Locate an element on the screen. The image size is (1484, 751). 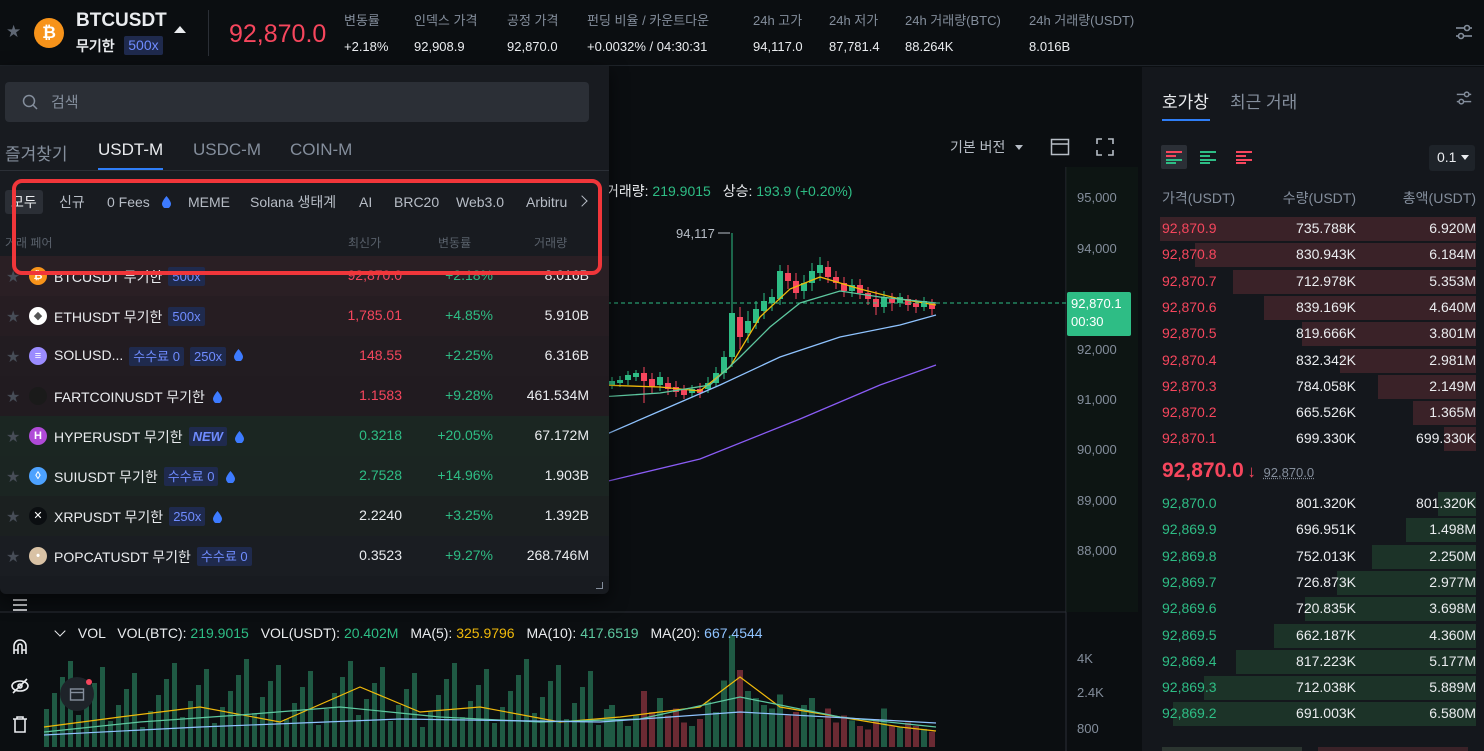
stat-funding-rate: 펀딩 비율 / 카운트다운 +0.0032% / 04:30:31 is located at coordinates (648, 32).